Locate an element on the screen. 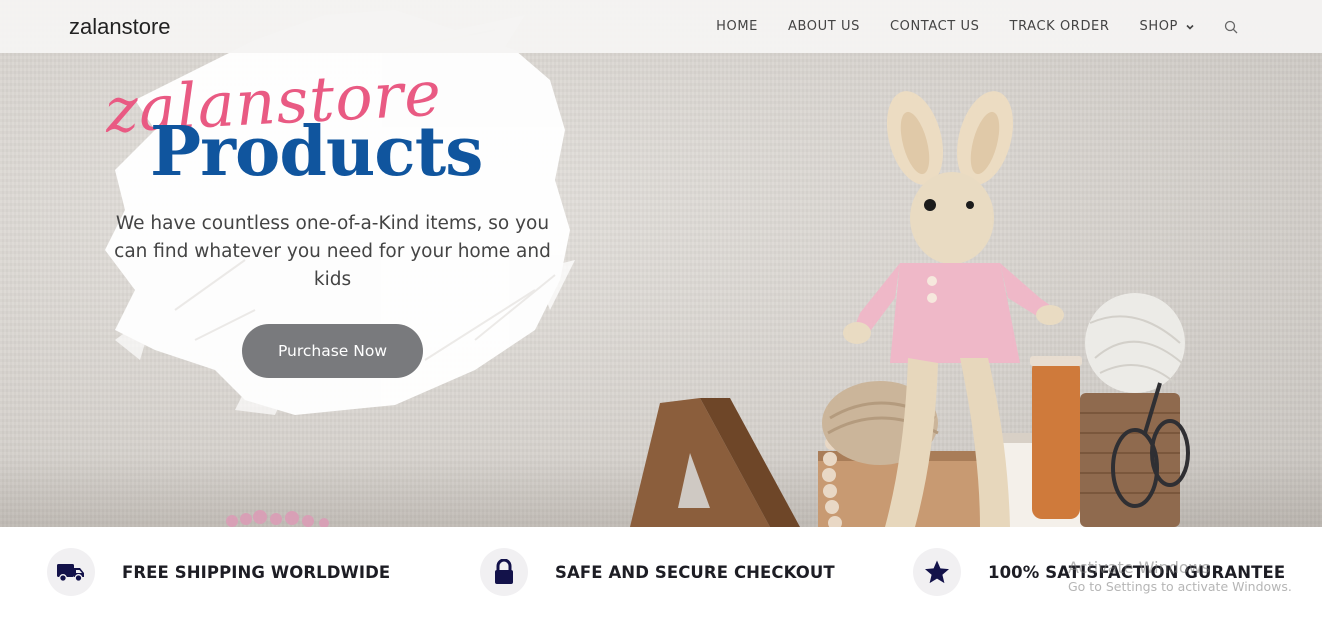  nav-track-order: TRACK ORDER is located at coordinates (1060, 26).